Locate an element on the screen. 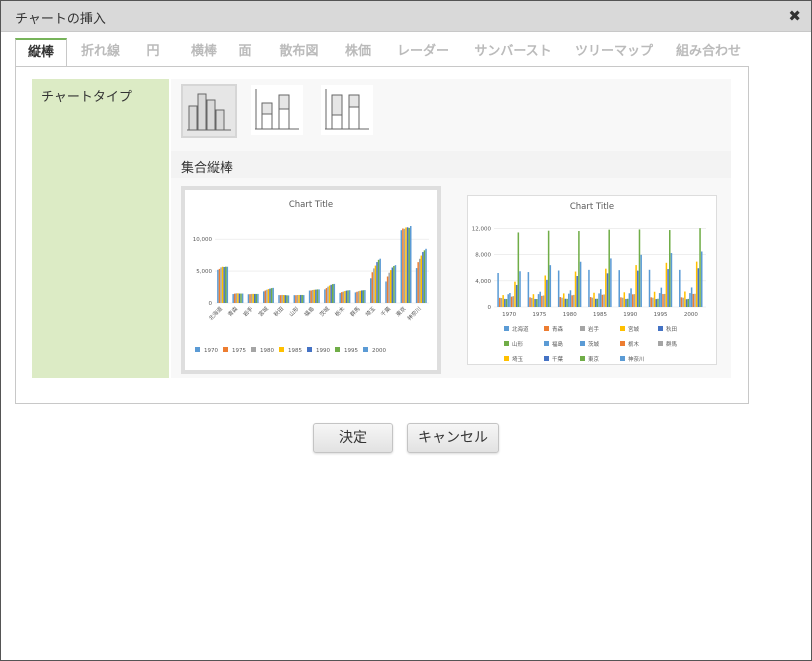  tab-2: 円 is located at coordinates (153, 52).